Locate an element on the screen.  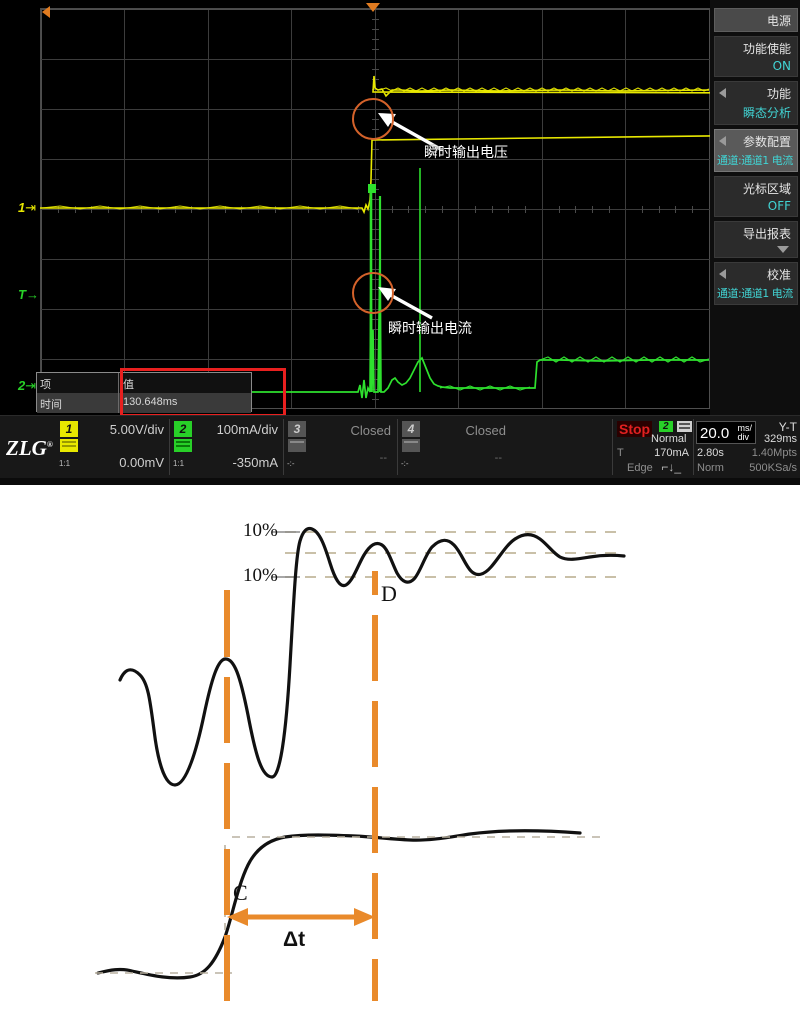
annotation-label-current: 瞬时输出电流 is located at coordinates (430, 329).